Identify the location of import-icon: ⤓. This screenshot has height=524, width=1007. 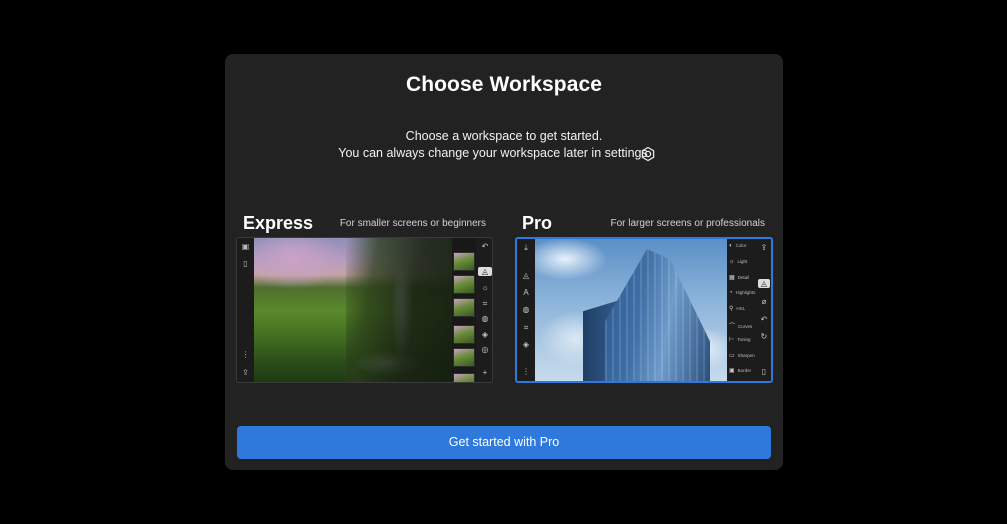
(526, 247).